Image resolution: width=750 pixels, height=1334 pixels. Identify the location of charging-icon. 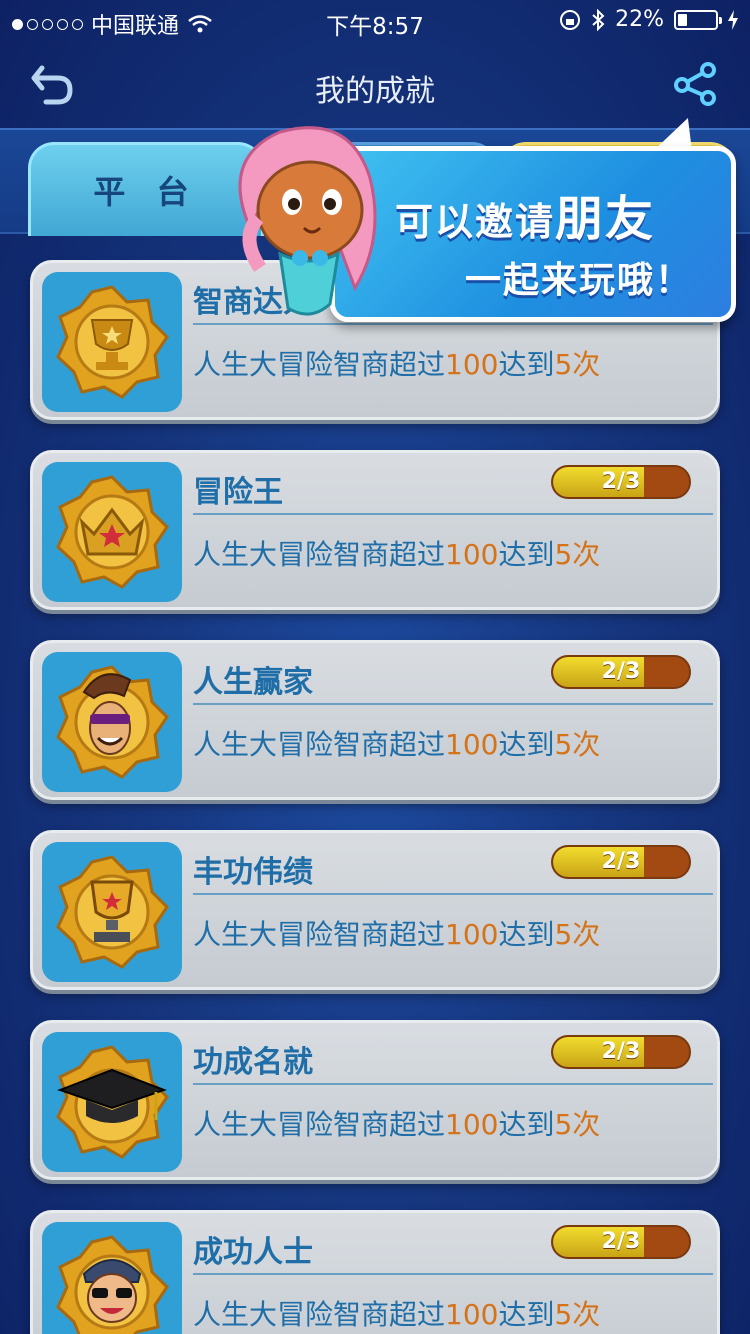
(733, 19).